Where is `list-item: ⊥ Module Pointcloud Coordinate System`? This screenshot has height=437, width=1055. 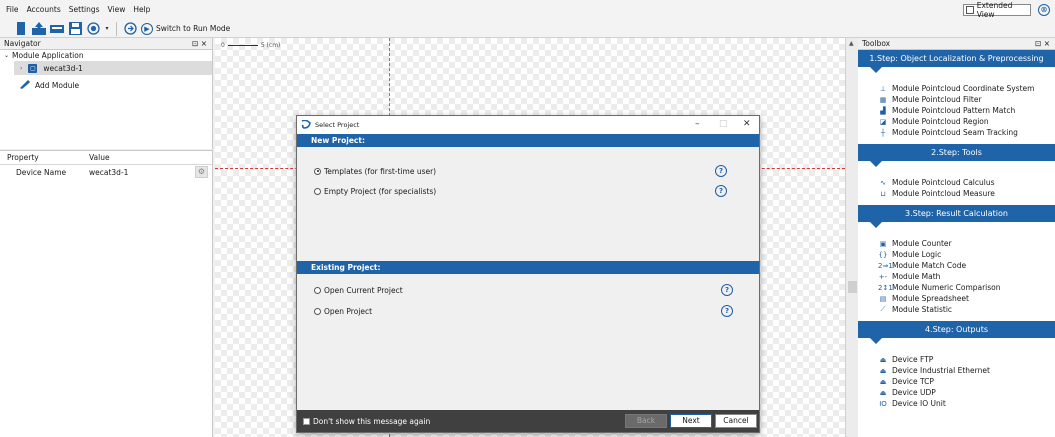 list-item: ⊥ Module Pointcloud Coordinate System is located at coordinates (956, 88).